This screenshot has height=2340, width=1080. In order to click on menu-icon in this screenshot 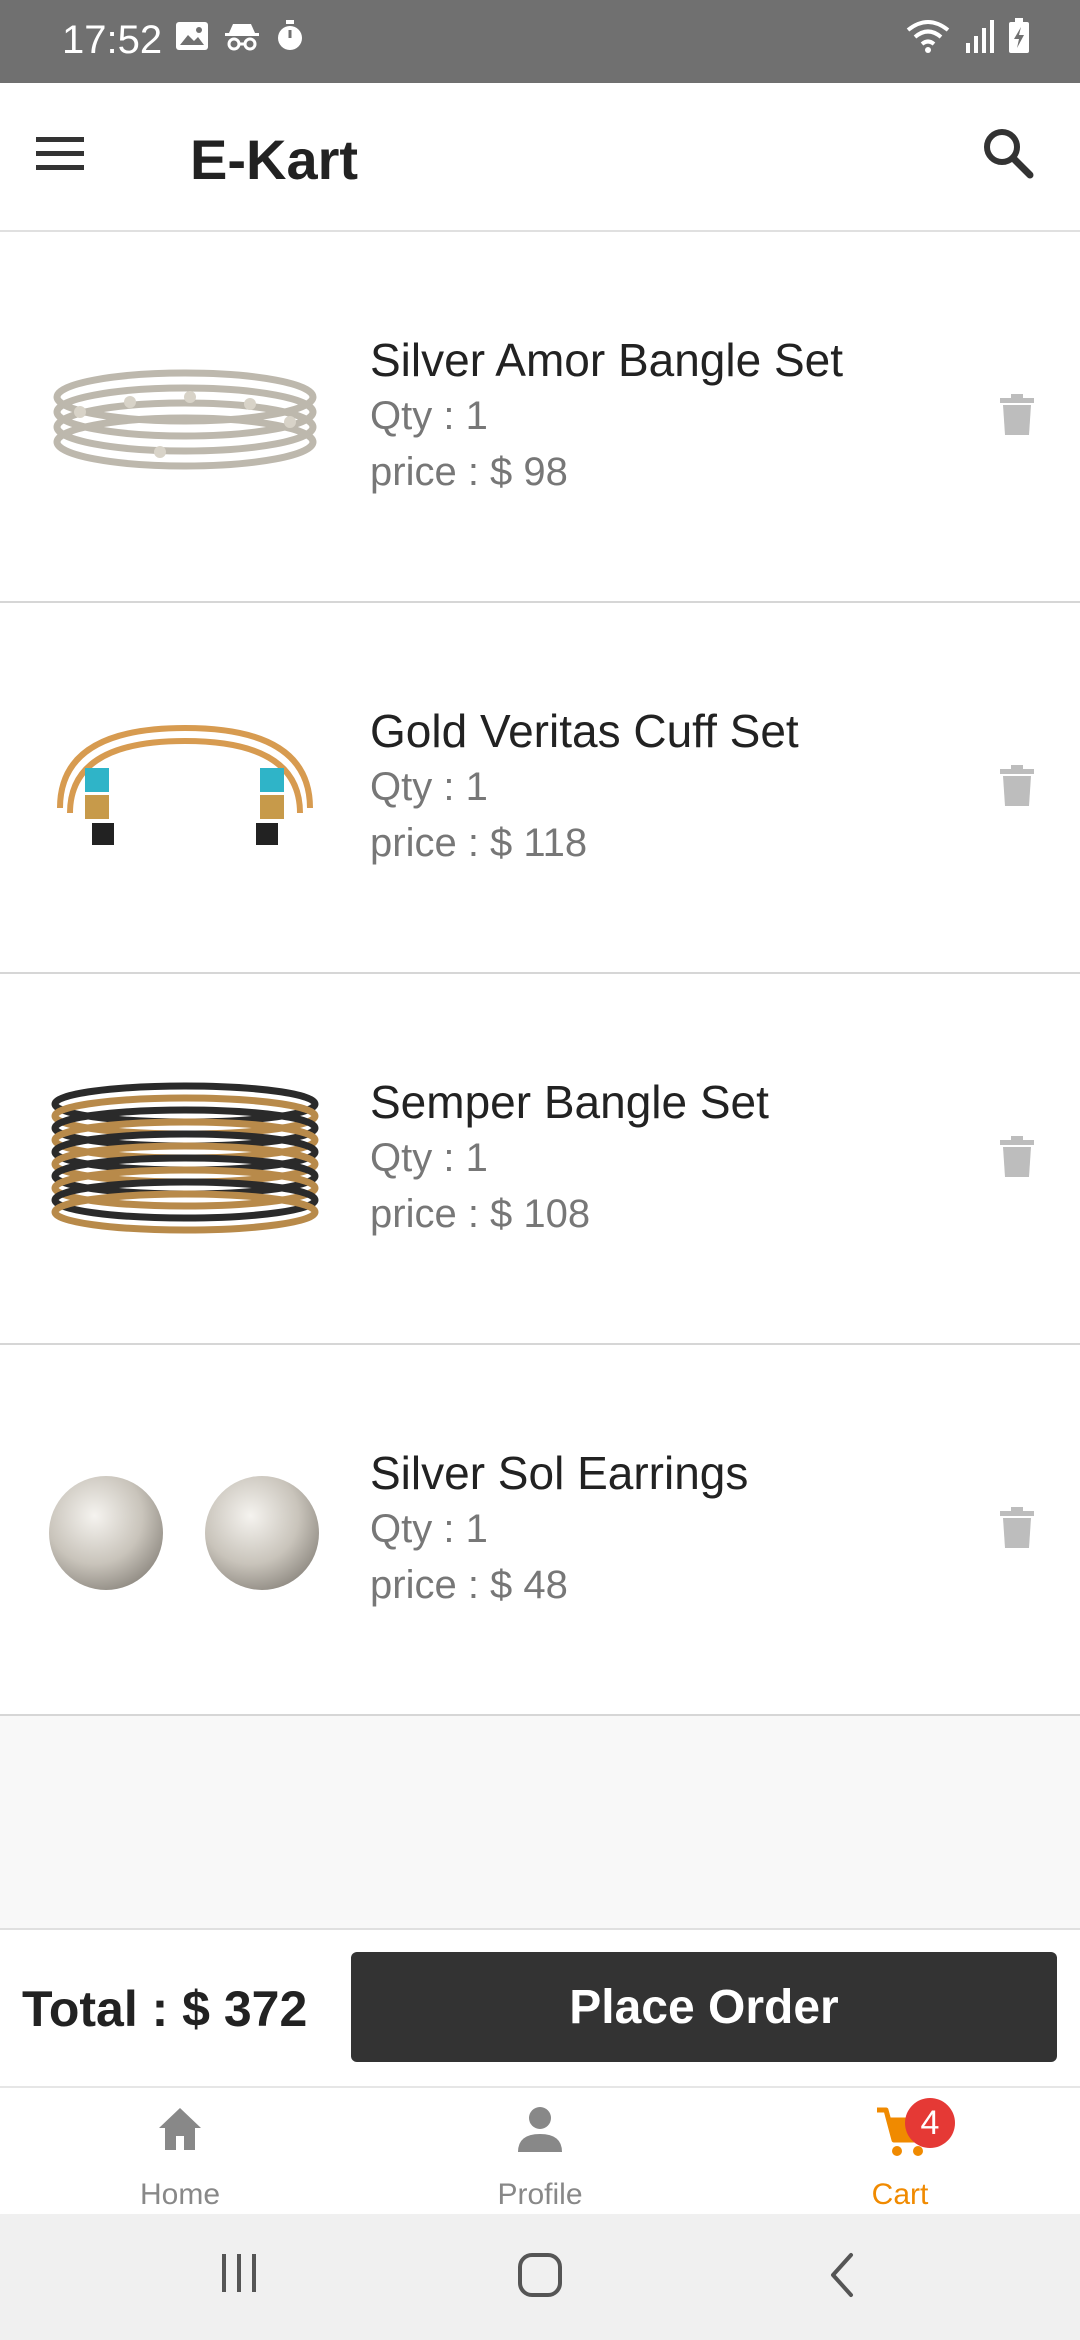, I will do `click(60, 153)`.